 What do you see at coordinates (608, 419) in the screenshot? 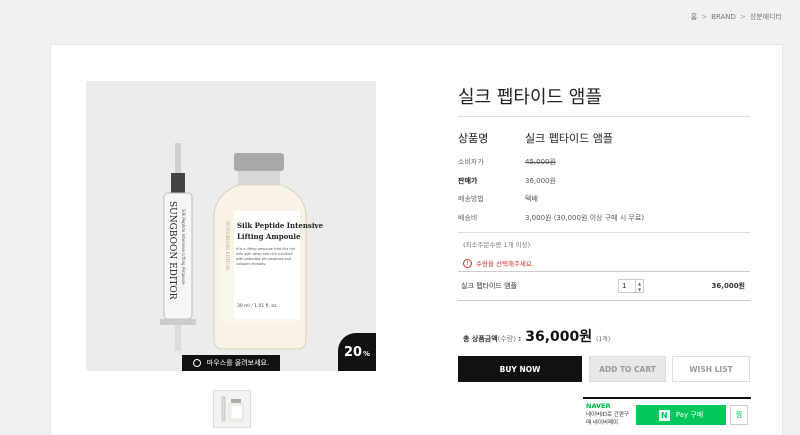
I see `naver-sub-text: 네이버ID로 간편구매 네이버페이` at bounding box center [608, 419].